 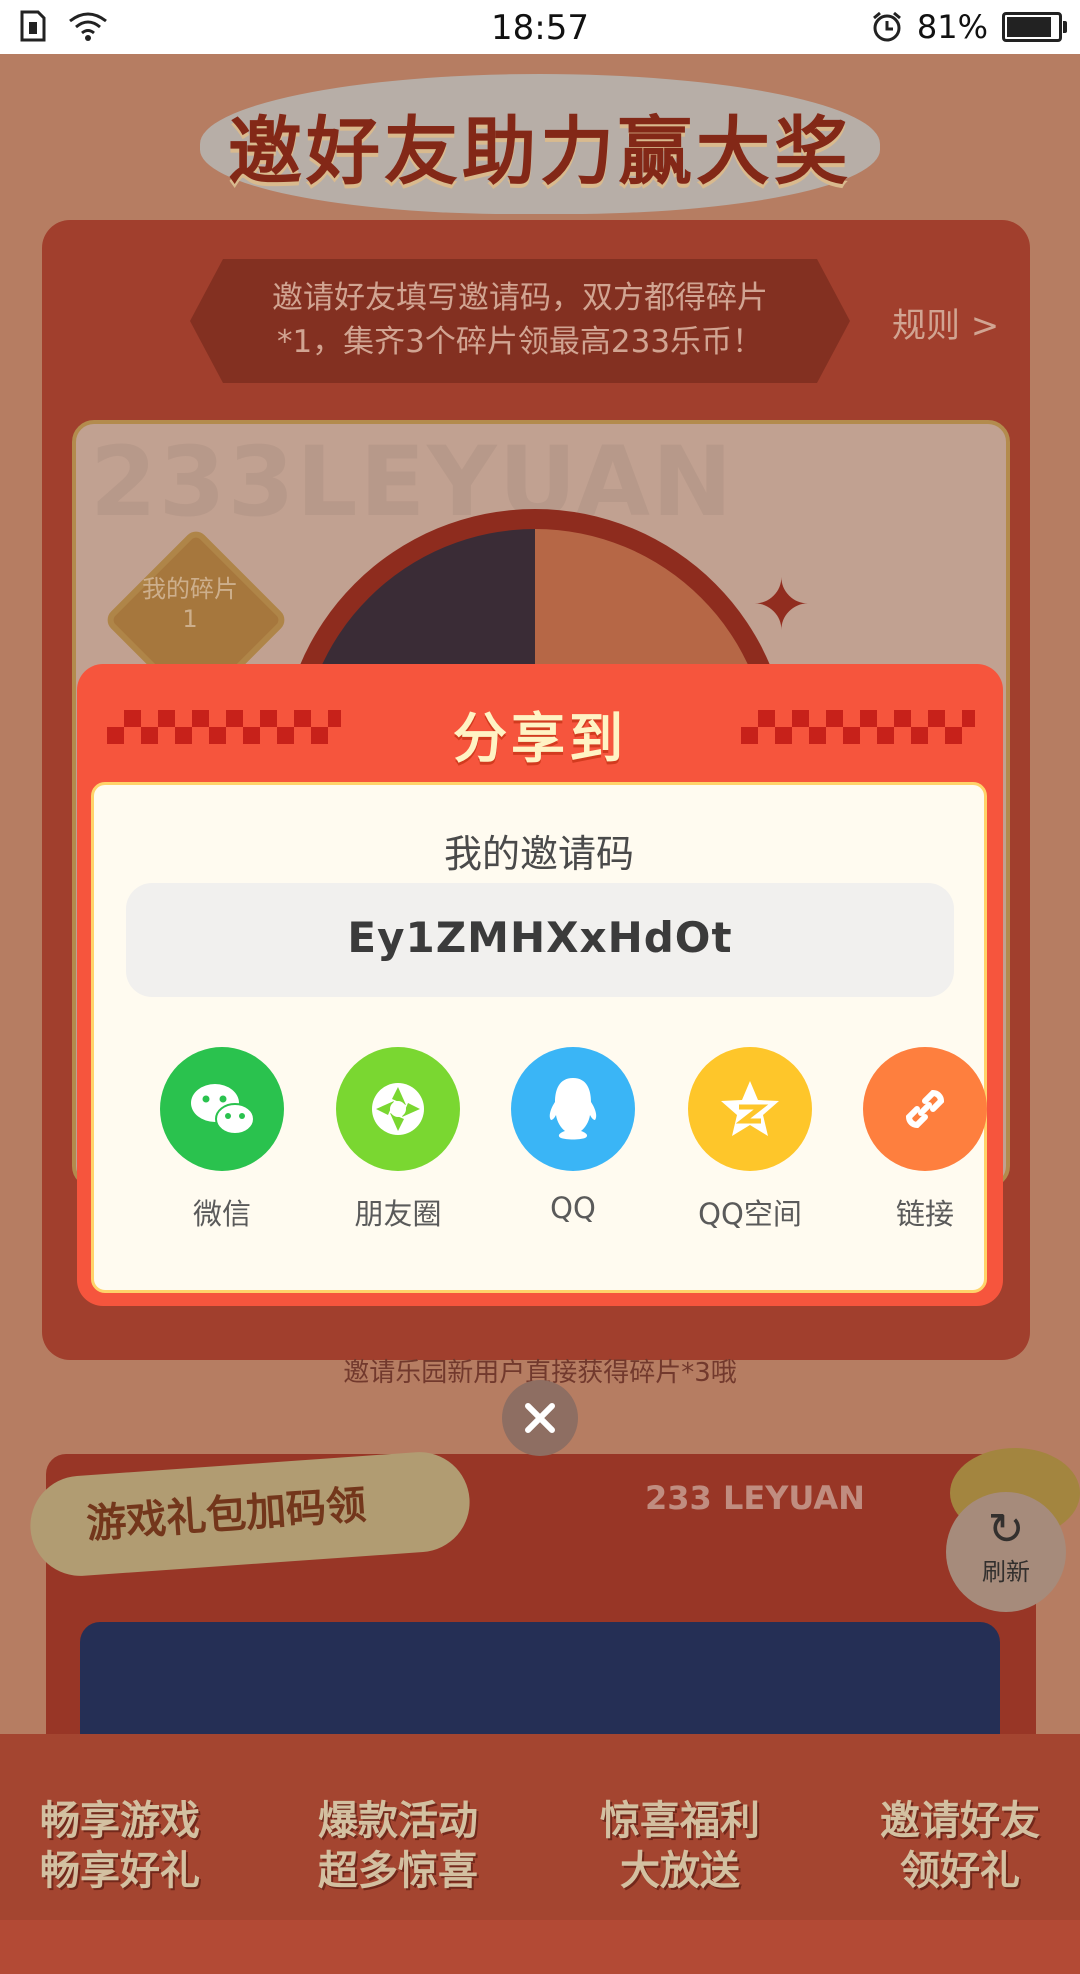 What do you see at coordinates (573, 1208) in the screenshot?
I see `share-label: QQ` at bounding box center [573, 1208].